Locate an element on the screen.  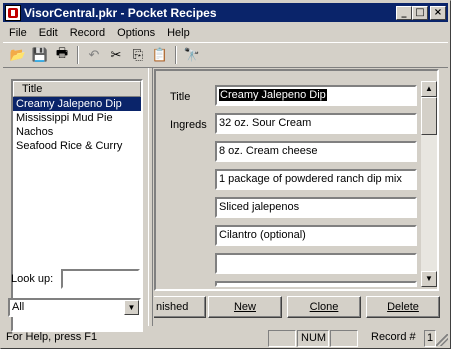
title-bar: VisorCentral.pkr - Pocket Recipes _ □ × is located at coordinates (225, 12).